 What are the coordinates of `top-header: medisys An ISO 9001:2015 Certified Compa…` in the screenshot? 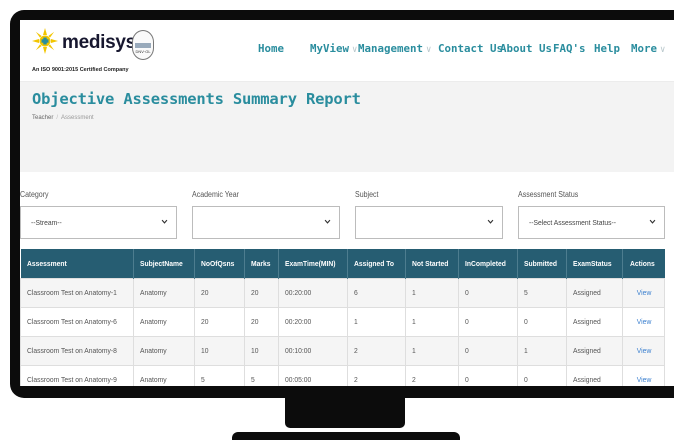 It's located at (347, 51).